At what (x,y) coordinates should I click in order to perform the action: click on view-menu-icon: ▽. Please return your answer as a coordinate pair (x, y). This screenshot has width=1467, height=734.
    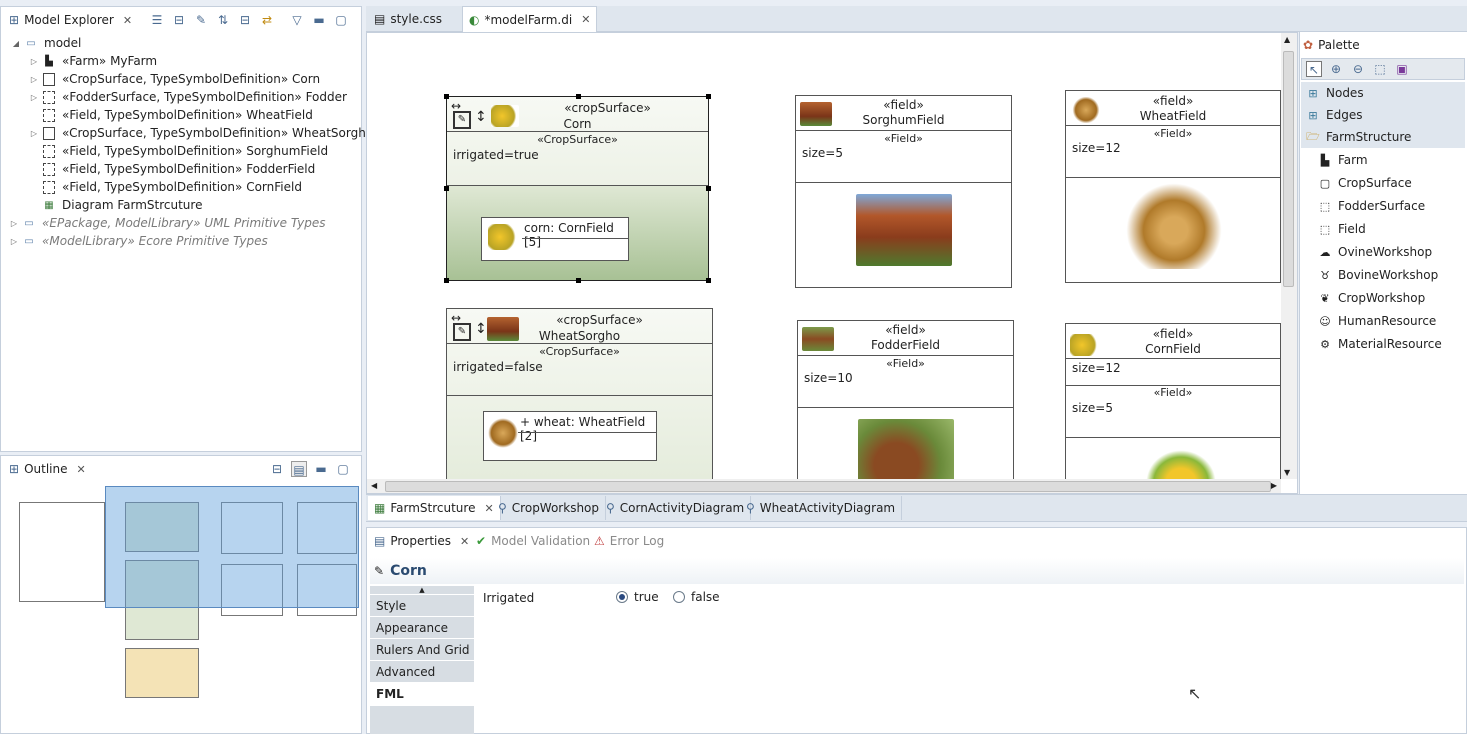
    Looking at the image, I should click on (297, 20).